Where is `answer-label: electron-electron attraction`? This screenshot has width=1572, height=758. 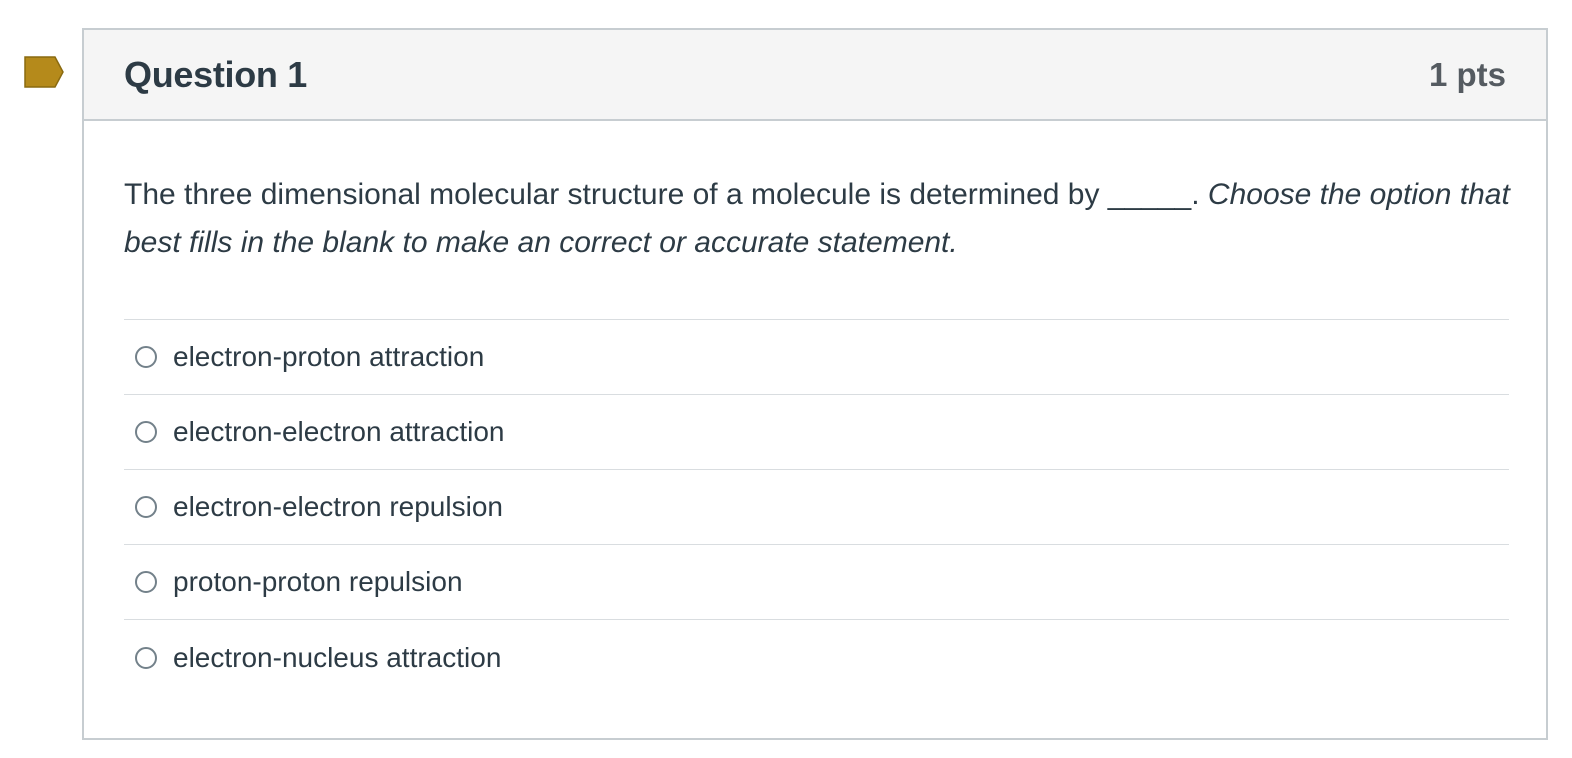 answer-label: electron-electron attraction is located at coordinates (339, 431).